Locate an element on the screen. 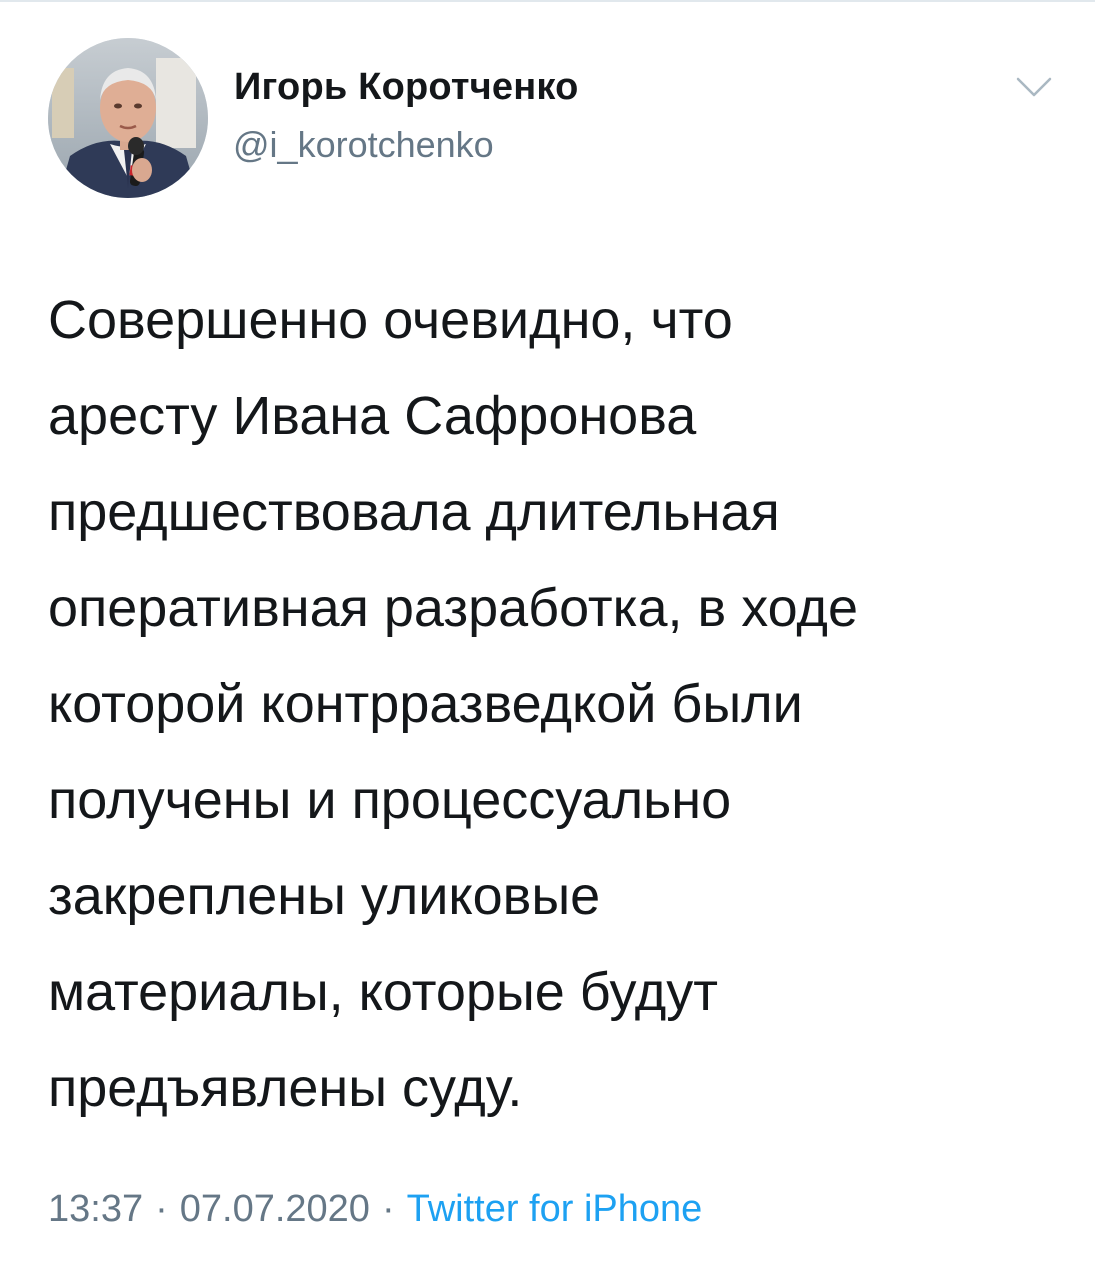 This screenshot has height=1280, width=1095. avatar is located at coordinates (128, 118).